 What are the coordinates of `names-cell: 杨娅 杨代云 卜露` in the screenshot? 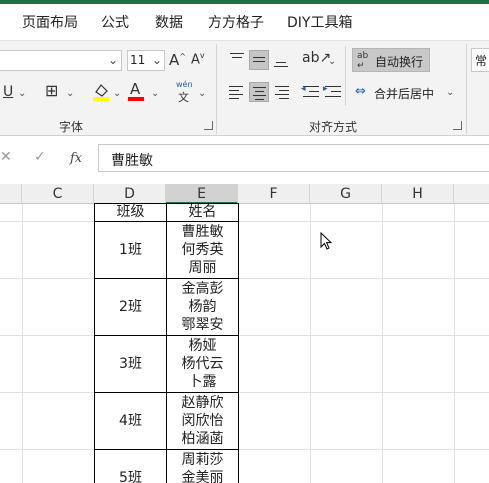 It's located at (202, 364).